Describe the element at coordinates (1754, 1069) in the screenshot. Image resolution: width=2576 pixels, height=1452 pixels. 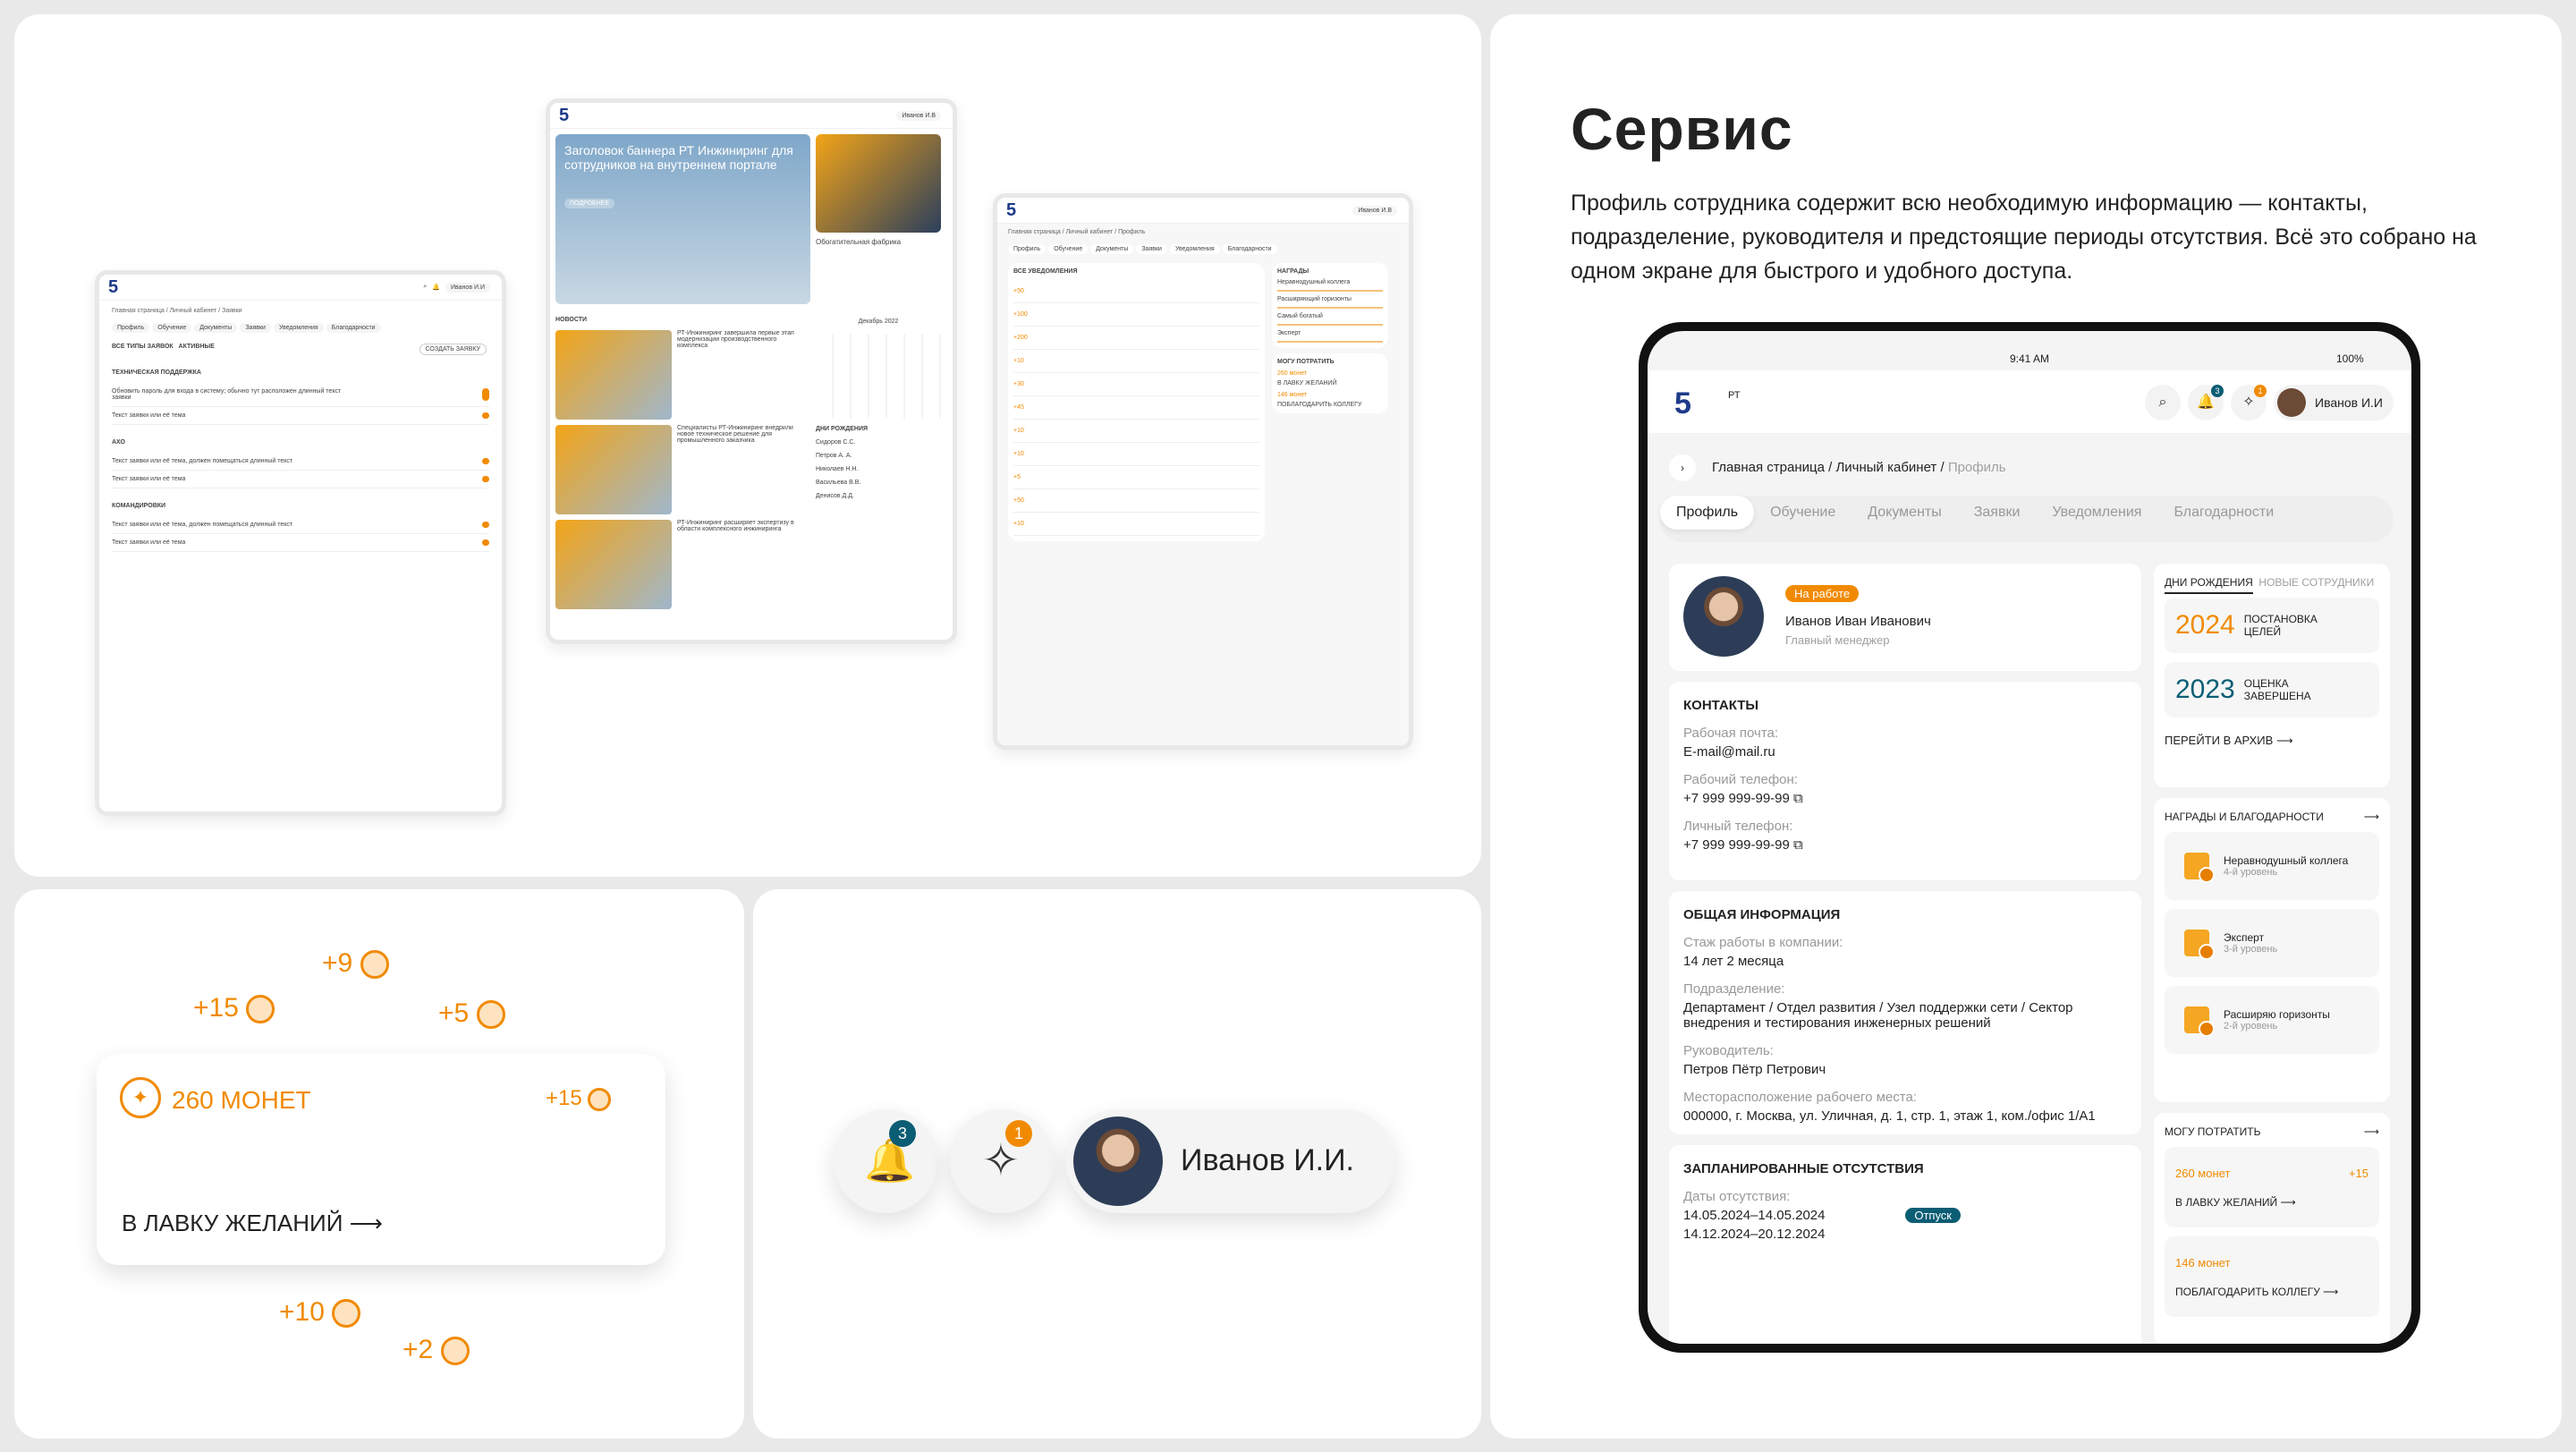
I see `manager-value: Петров Пётр Петрович` at that location.